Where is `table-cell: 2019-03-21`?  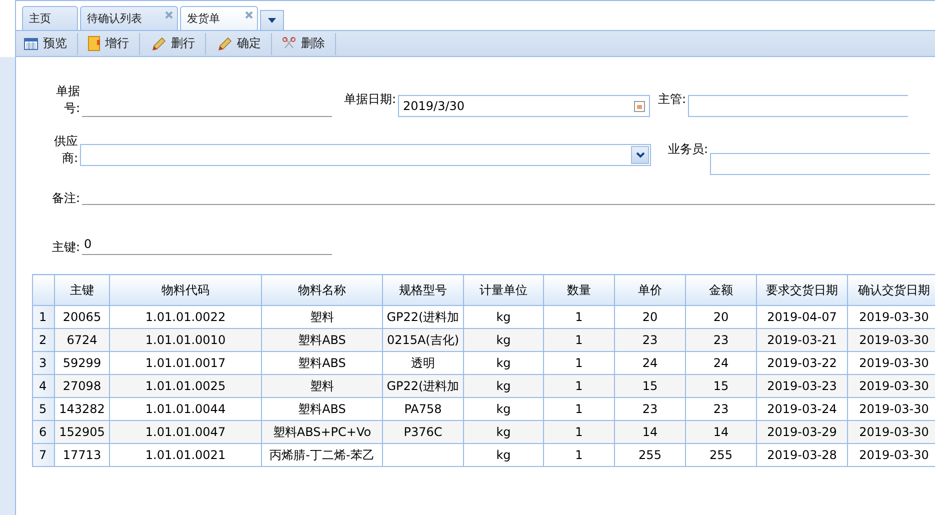 table-cell: 2019-03-21 is located at coordinates (802, 340).